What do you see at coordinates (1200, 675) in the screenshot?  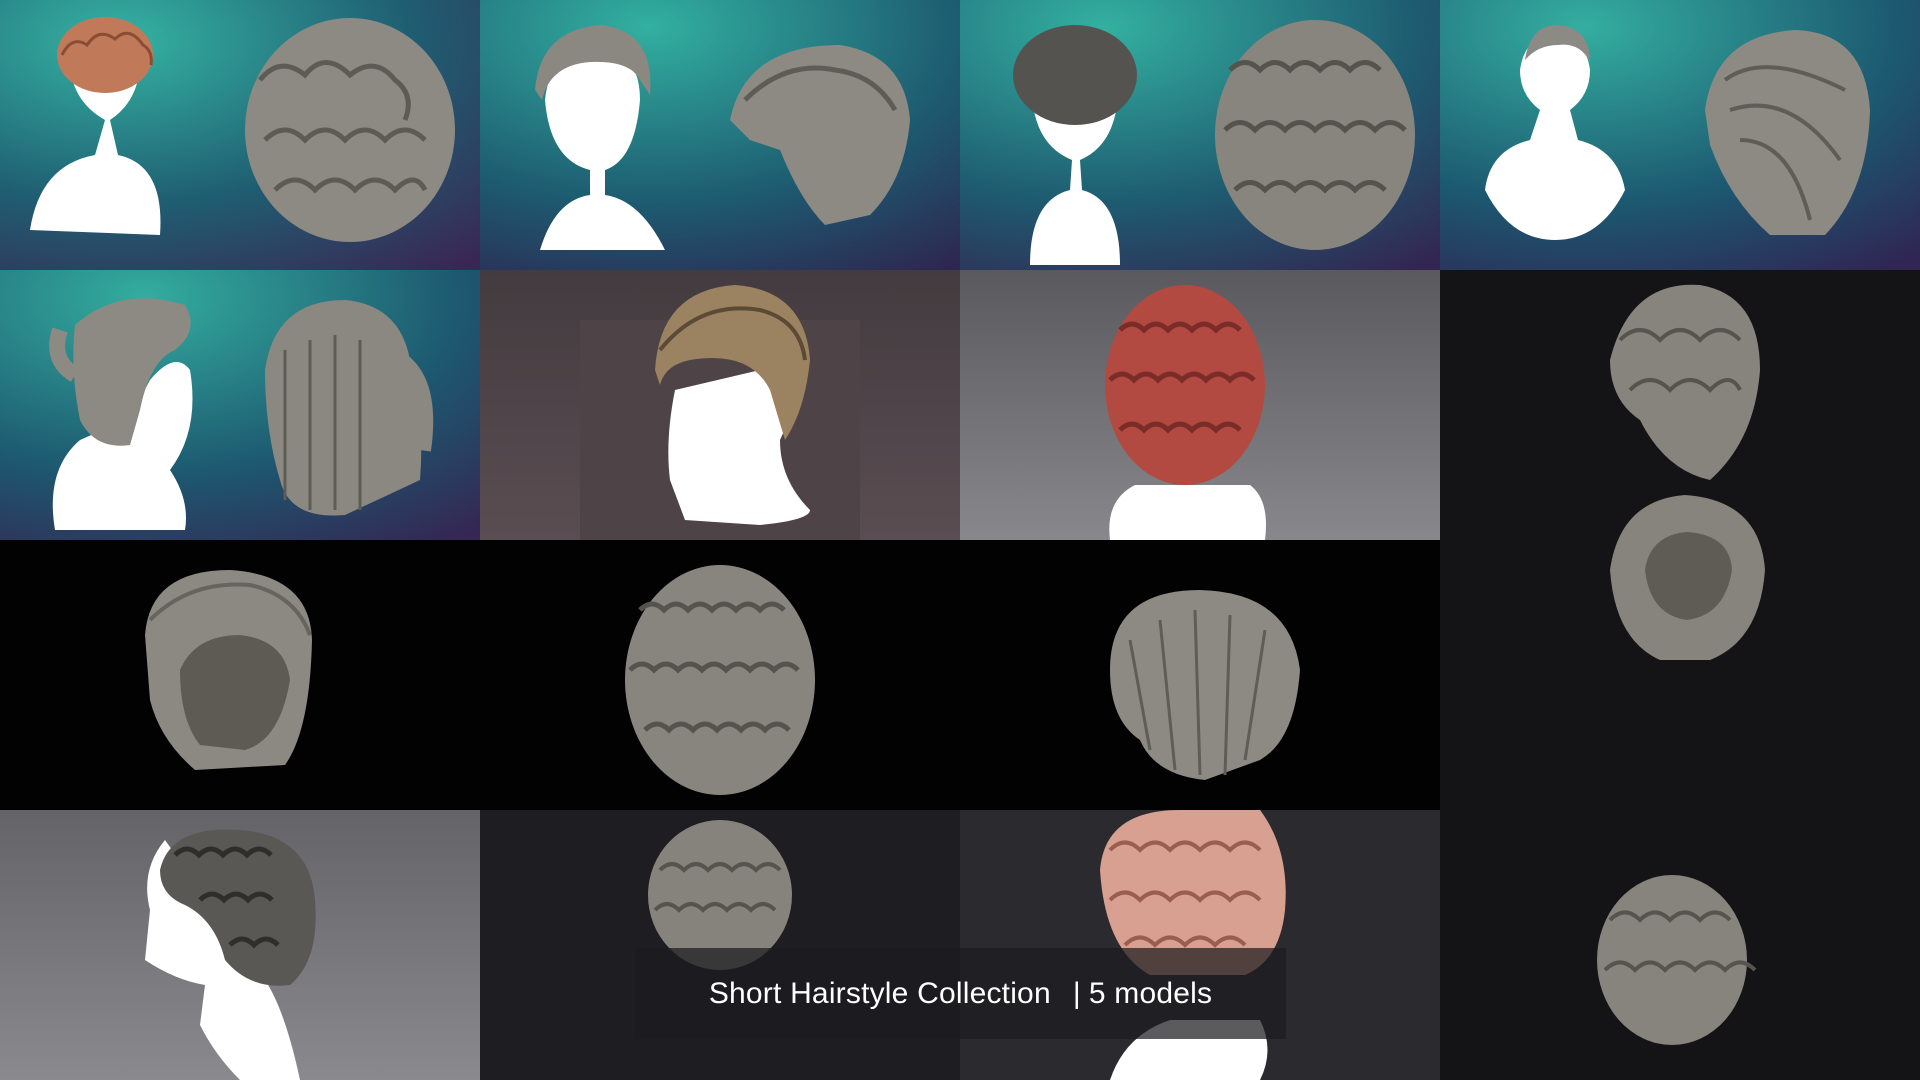 I see `tile-bowl-cut-shell` at bounding box center [1200, 675].